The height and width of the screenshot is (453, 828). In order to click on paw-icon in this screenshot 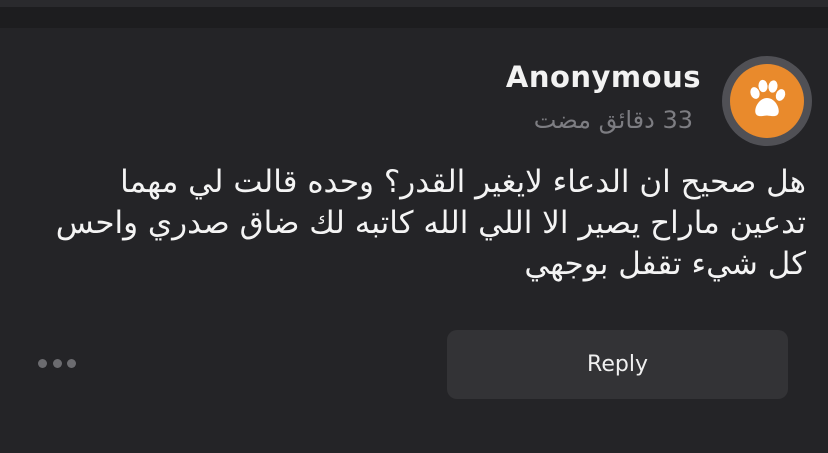, I will do `click(768, 98)`.